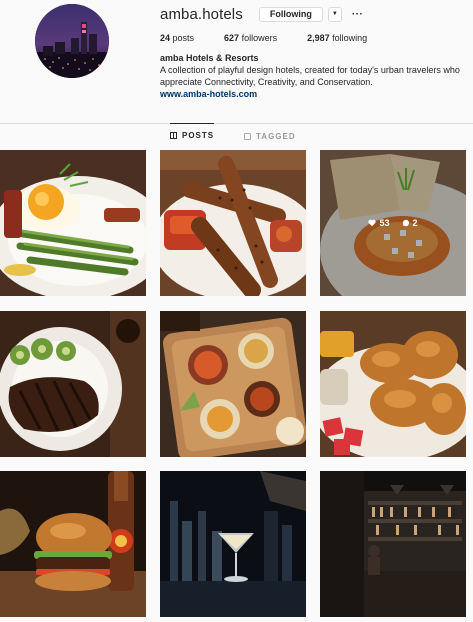 The height and width of the screenshot is (622, 473). I want to click on appetizer-board-image, so click(233, 384).